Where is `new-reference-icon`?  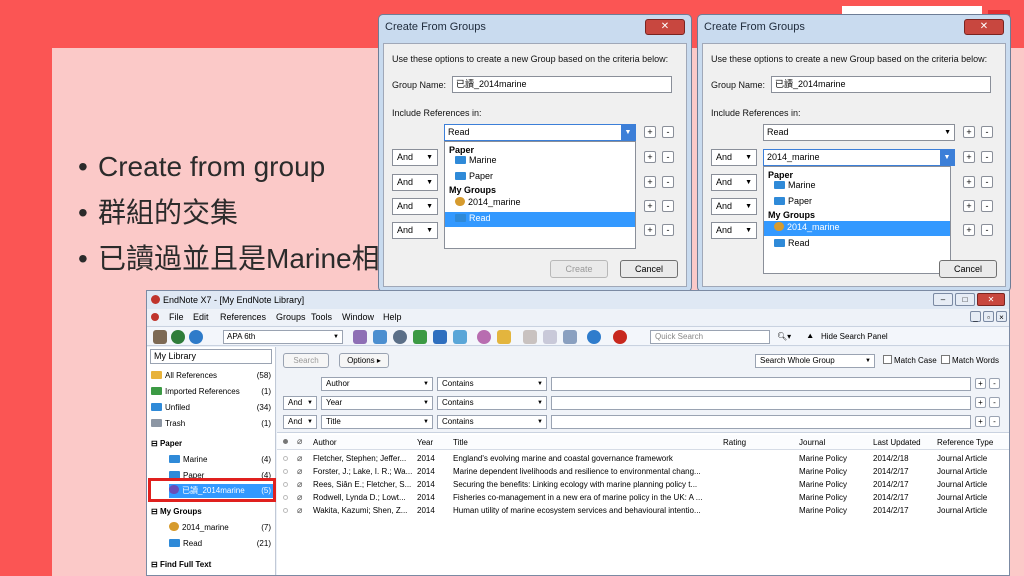 new-reference-icon is located at coordinates (530, 337).